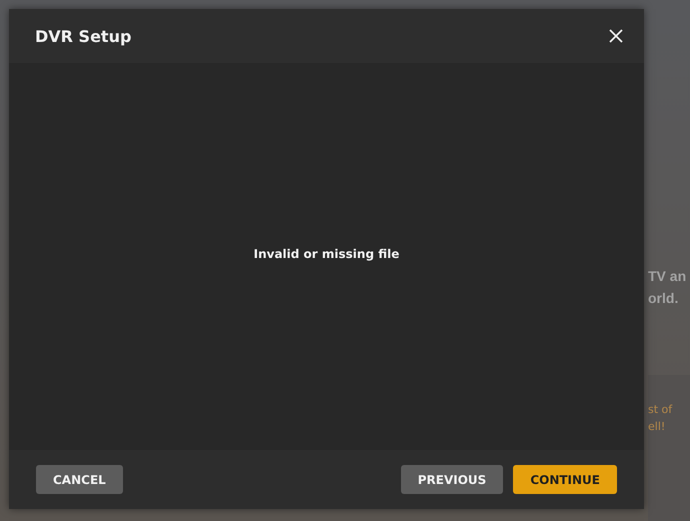 This screenshot has height=521, width=690. What do you see at coordinates (83, 36) in the screenshot?
I see `dialog-title: DVR Setup` at bounding box center [83, 36].